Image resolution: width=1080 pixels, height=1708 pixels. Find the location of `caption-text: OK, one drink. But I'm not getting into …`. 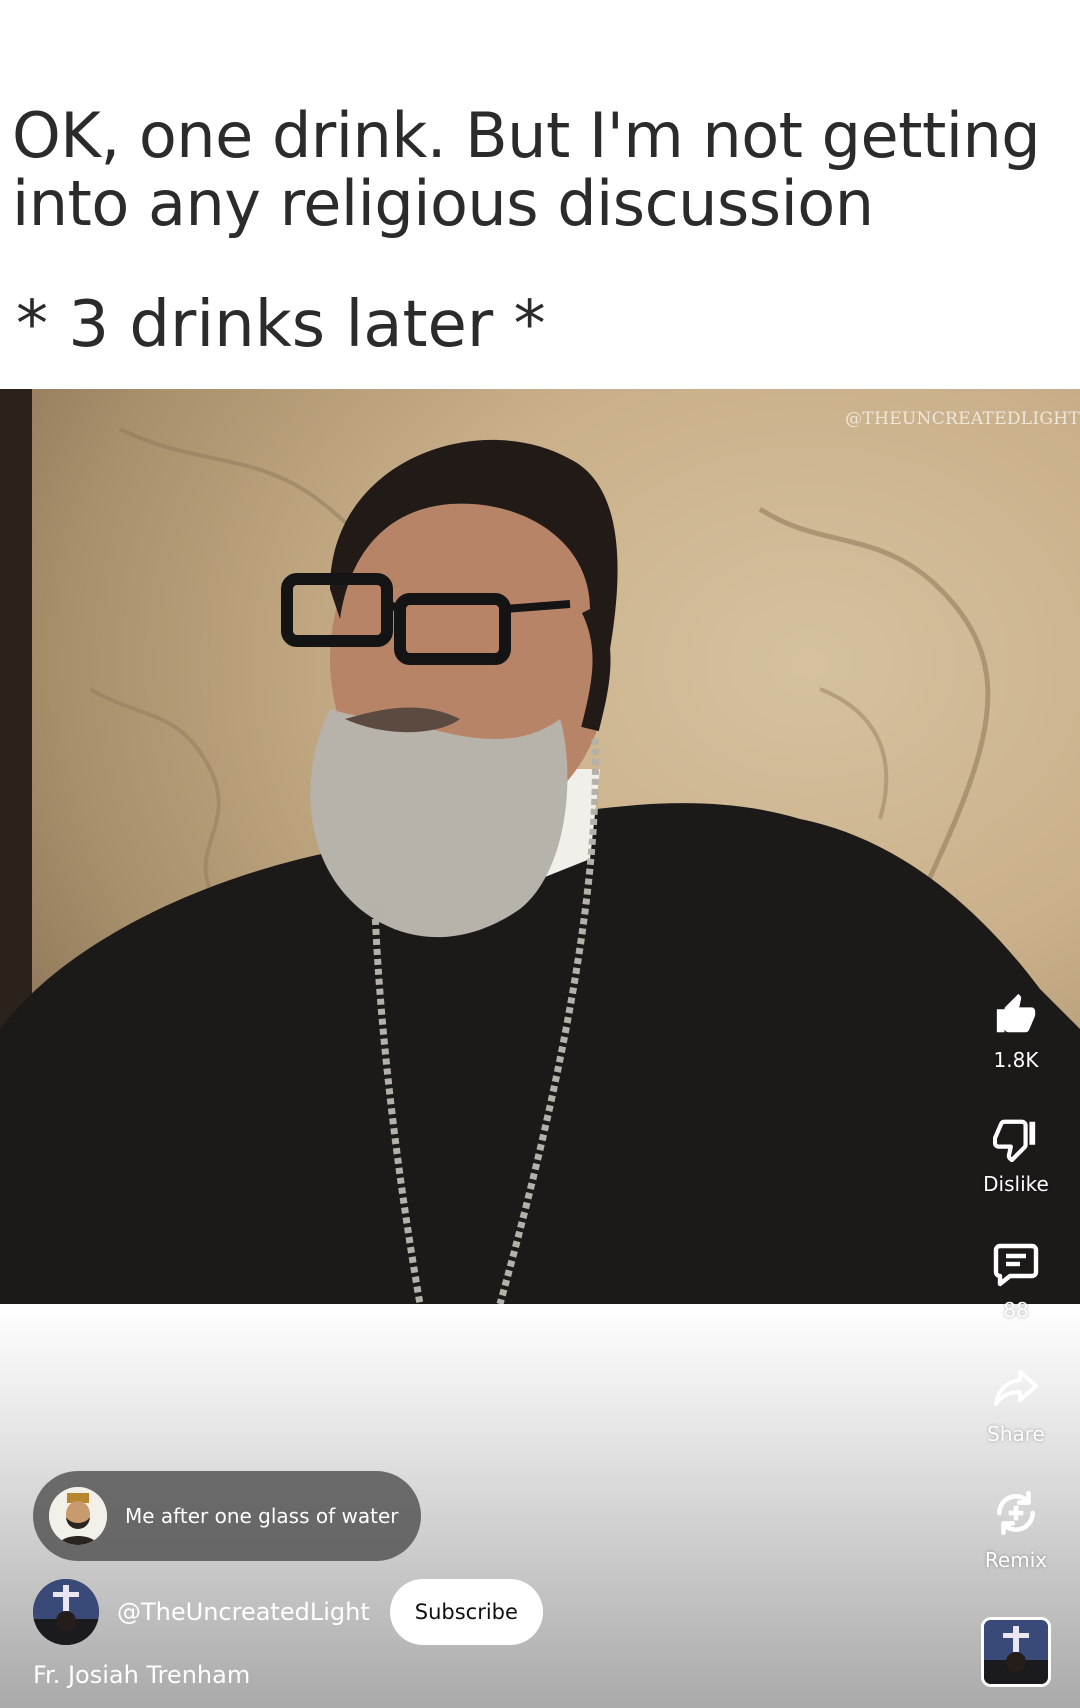

caption-text: OK, one drink. But I'm not getting into … is located at coordinates (526, 169).